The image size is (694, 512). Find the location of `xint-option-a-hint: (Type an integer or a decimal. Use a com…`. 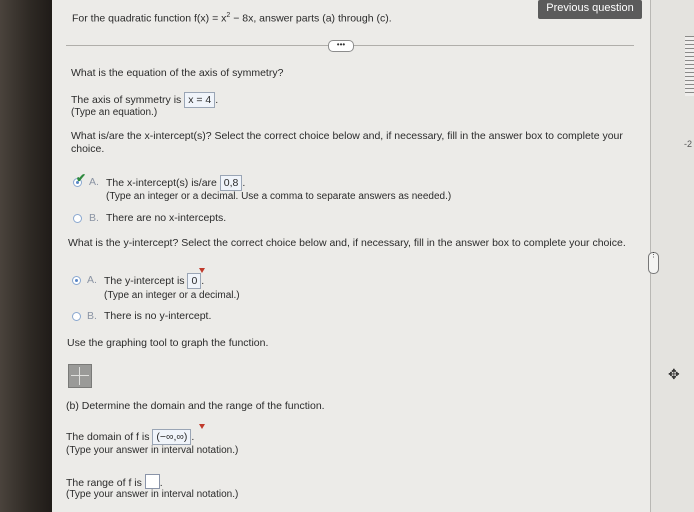

xint-option-a-hint: (Type an integer or a decimal. Use a com… is located at coordinates (279, 196).